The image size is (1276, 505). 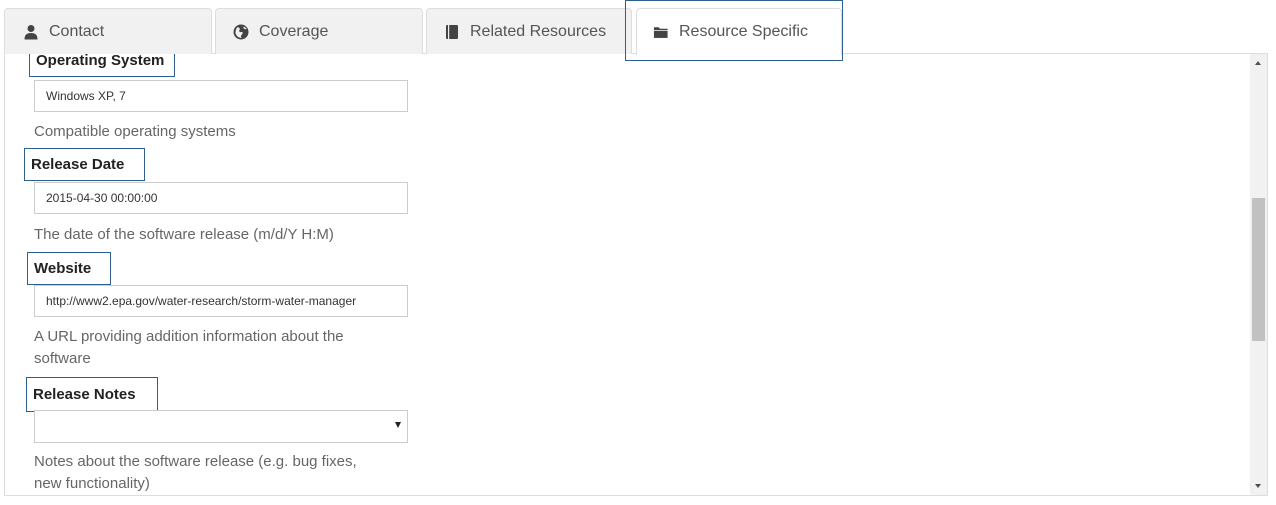 What do you see at coordinates (69, 268) in the screenshot?
I see `website-label: Website` at bounding box center [69, 268].